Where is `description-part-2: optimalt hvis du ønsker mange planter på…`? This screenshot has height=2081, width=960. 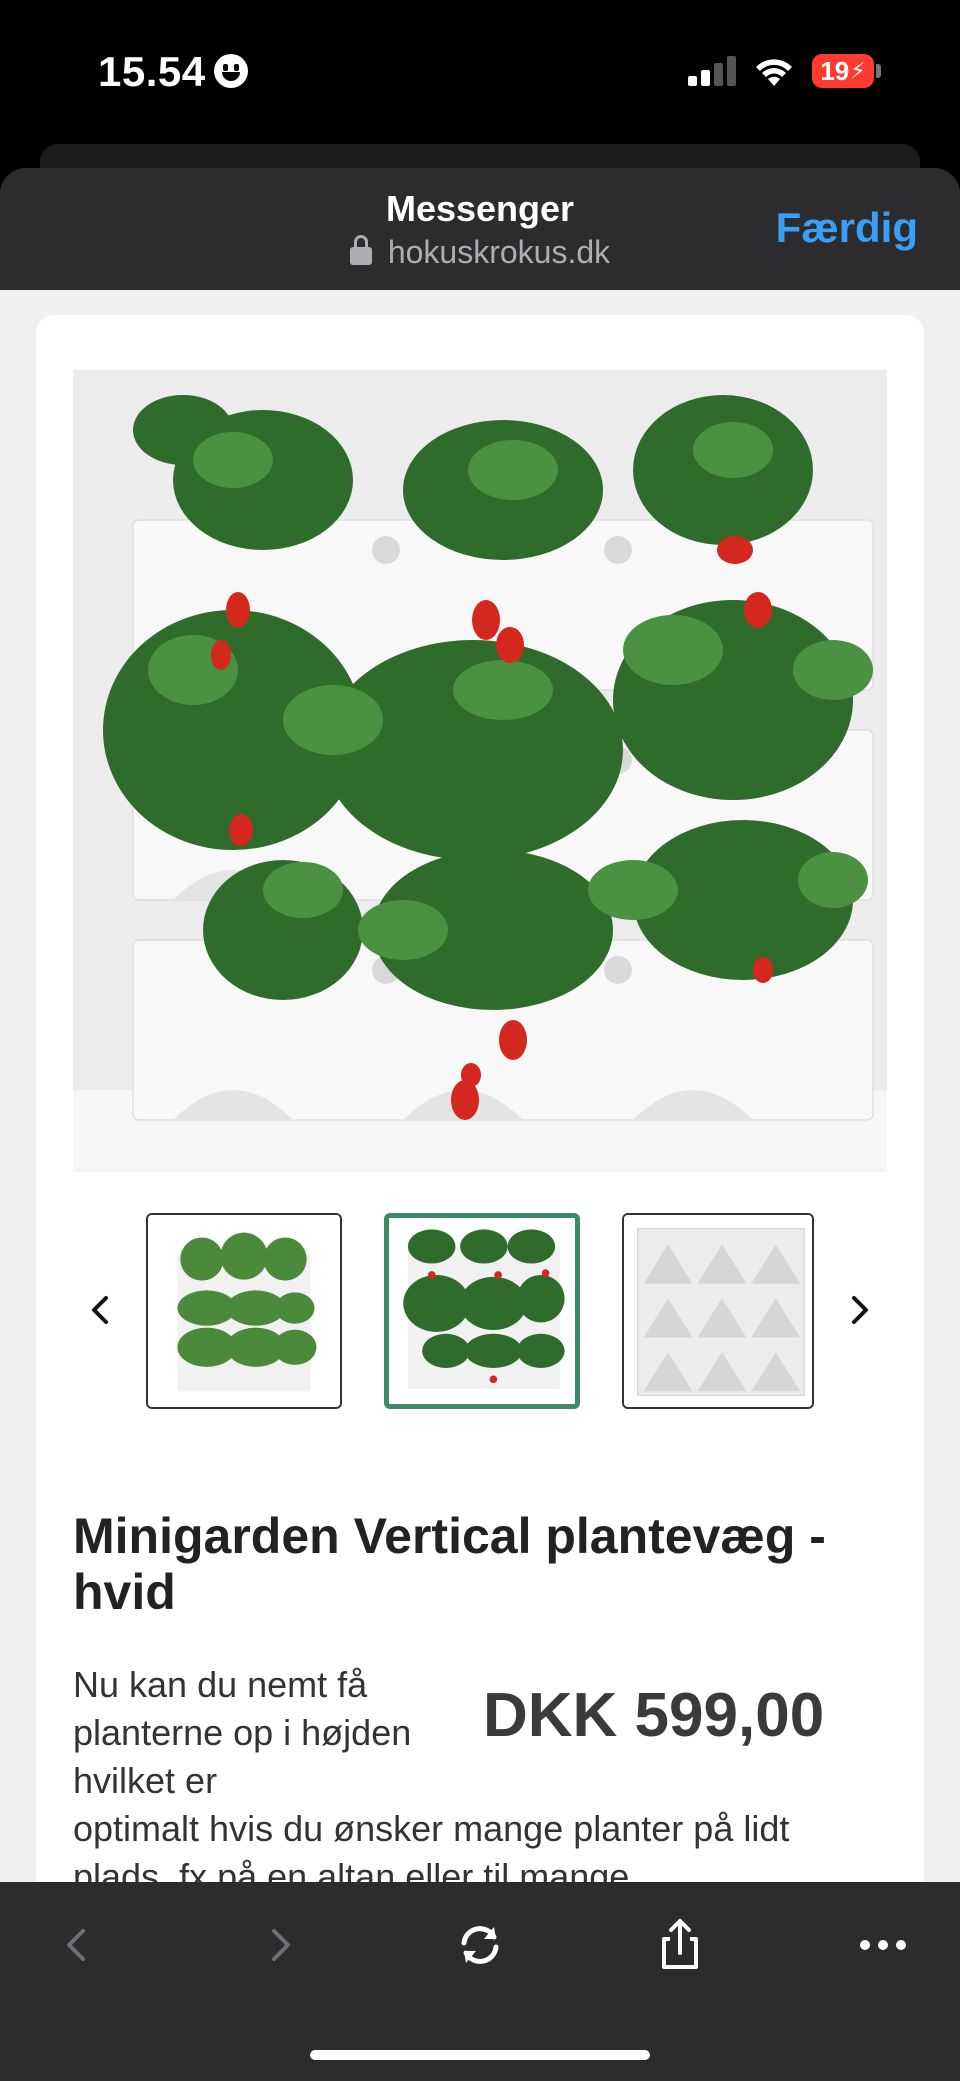 description-part-2: optimalt hvis du ønsker mange planter på… is located at coordinates (431, 1845).